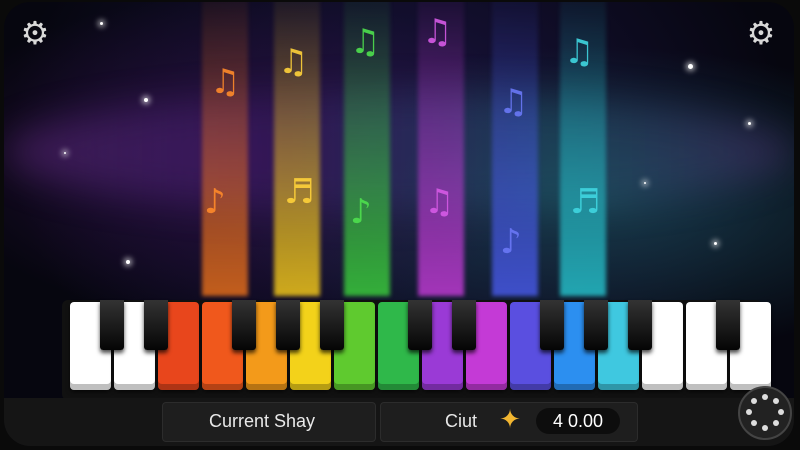 The image size is (800, 450). Describe the element at coordinates (761, 33) in the screenshot. I see `settings-gear-icon-right: ⚙` at that location.